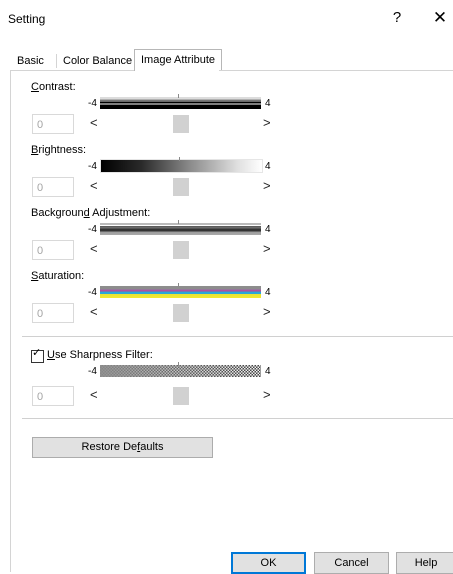  What do you see at coordinates (440, 18) in the screenshot?
I see `close-button: ✕` at bounding box center [440, 18].